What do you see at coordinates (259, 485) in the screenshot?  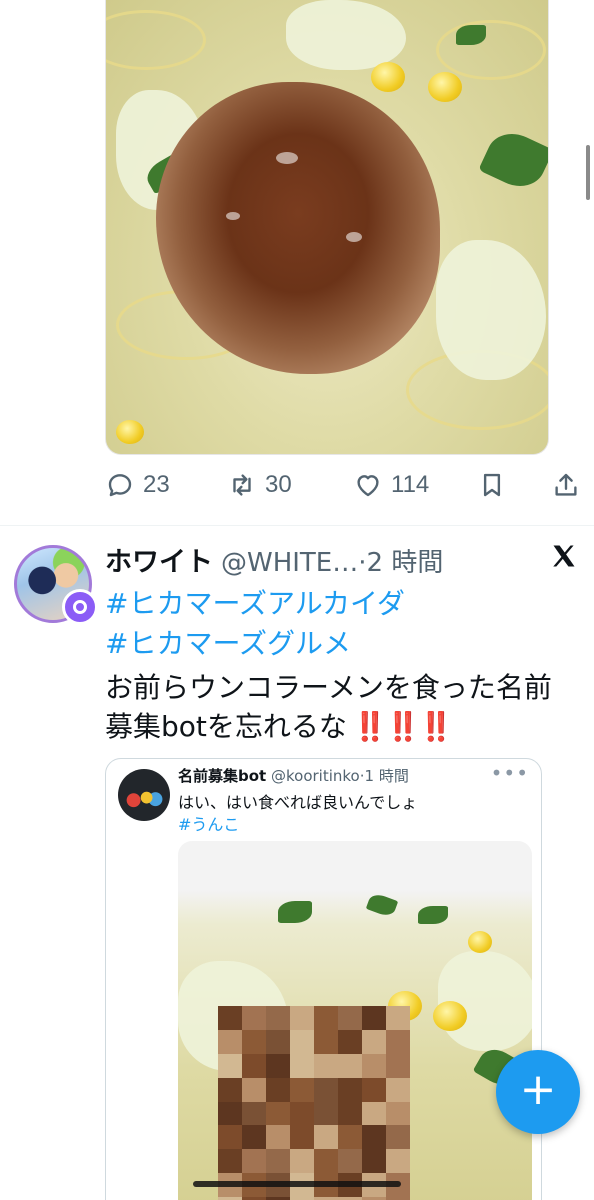 I see `retweet-button: 30` at bounding box center [259, 485].